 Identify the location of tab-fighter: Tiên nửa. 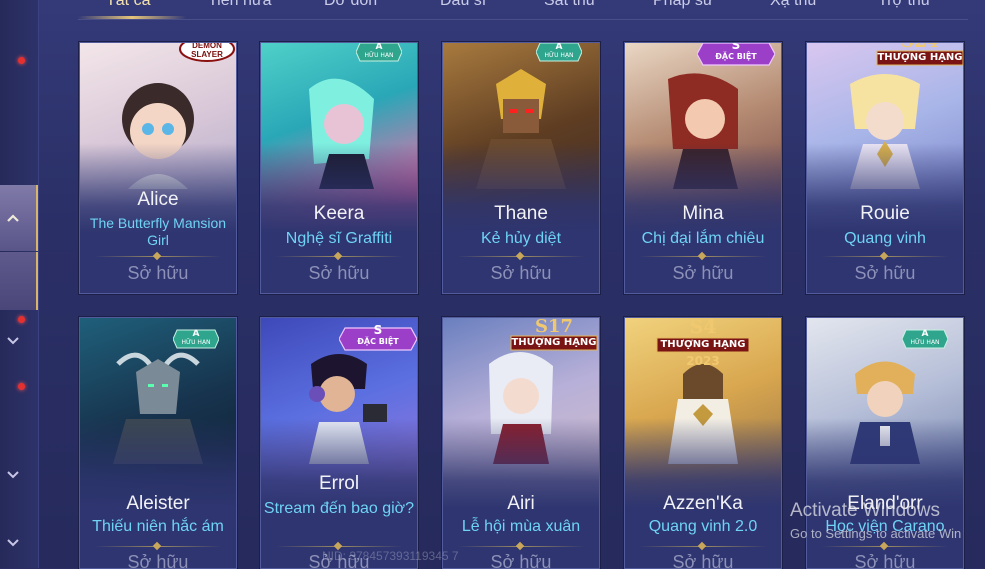
(239, 5).